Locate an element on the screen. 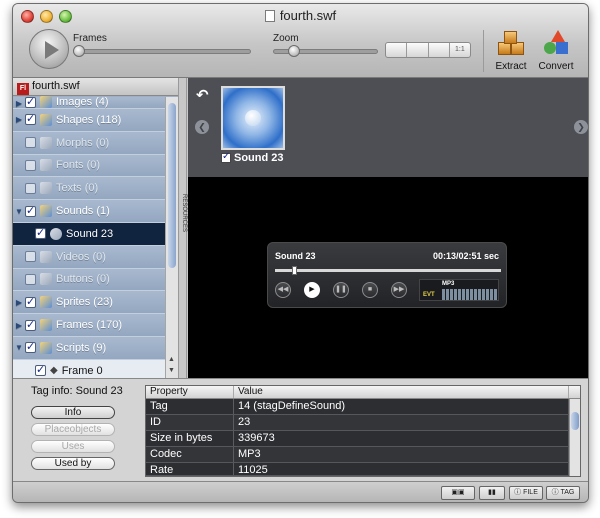  frames-slider-thumb is located at coordinates (79, 51).